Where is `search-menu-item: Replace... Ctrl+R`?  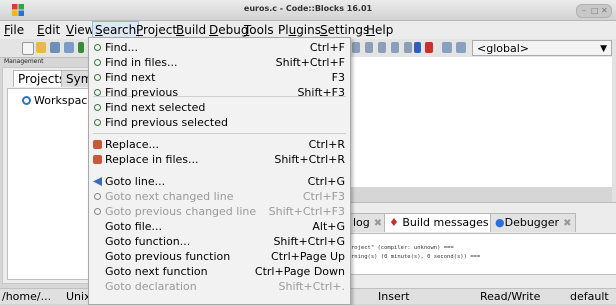 search-menu-item: Replace... Ctrl+R is located at coordinates (219, 144).